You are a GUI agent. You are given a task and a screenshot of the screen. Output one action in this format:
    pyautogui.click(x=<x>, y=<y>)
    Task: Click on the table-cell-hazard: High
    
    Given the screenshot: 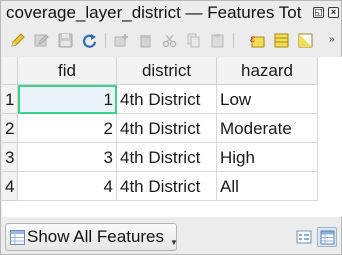 What is the action you would take?
    pyautogui.click(x=267, y=157)
    